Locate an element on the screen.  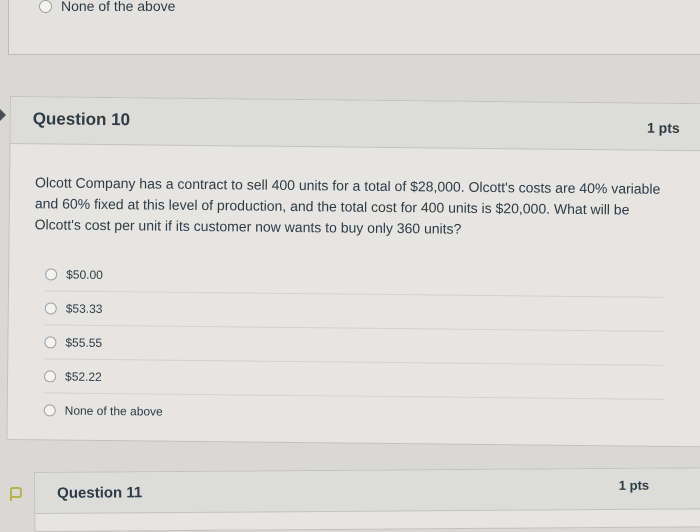
question-11-card: Question 11 1 pts is located at coordinates (367, 499).